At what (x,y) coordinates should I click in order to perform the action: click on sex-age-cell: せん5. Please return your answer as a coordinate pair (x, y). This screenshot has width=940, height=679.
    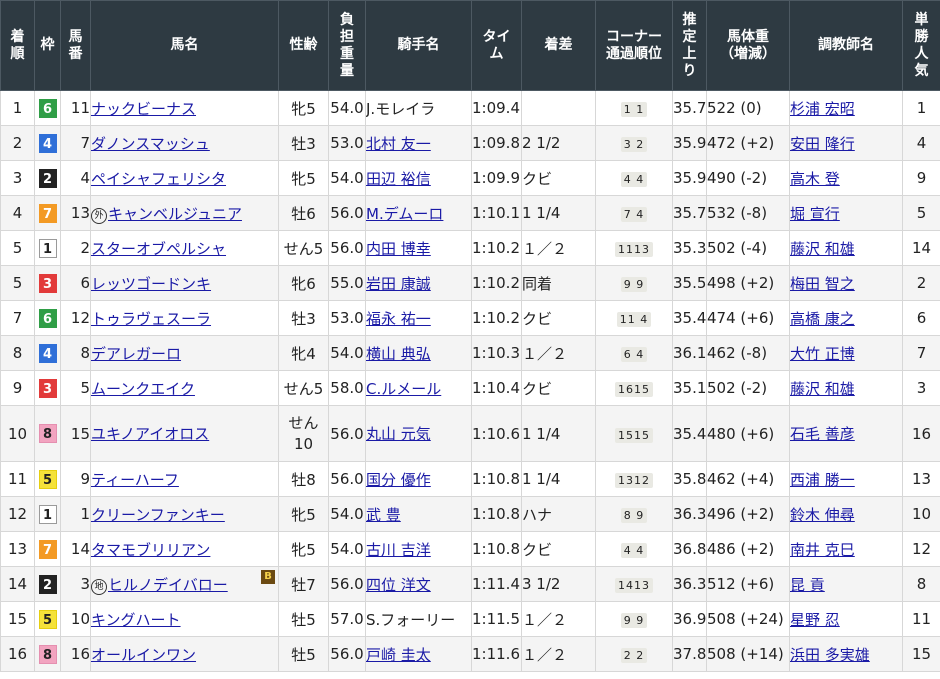
    Looking at the image, I should click on (303, 248).